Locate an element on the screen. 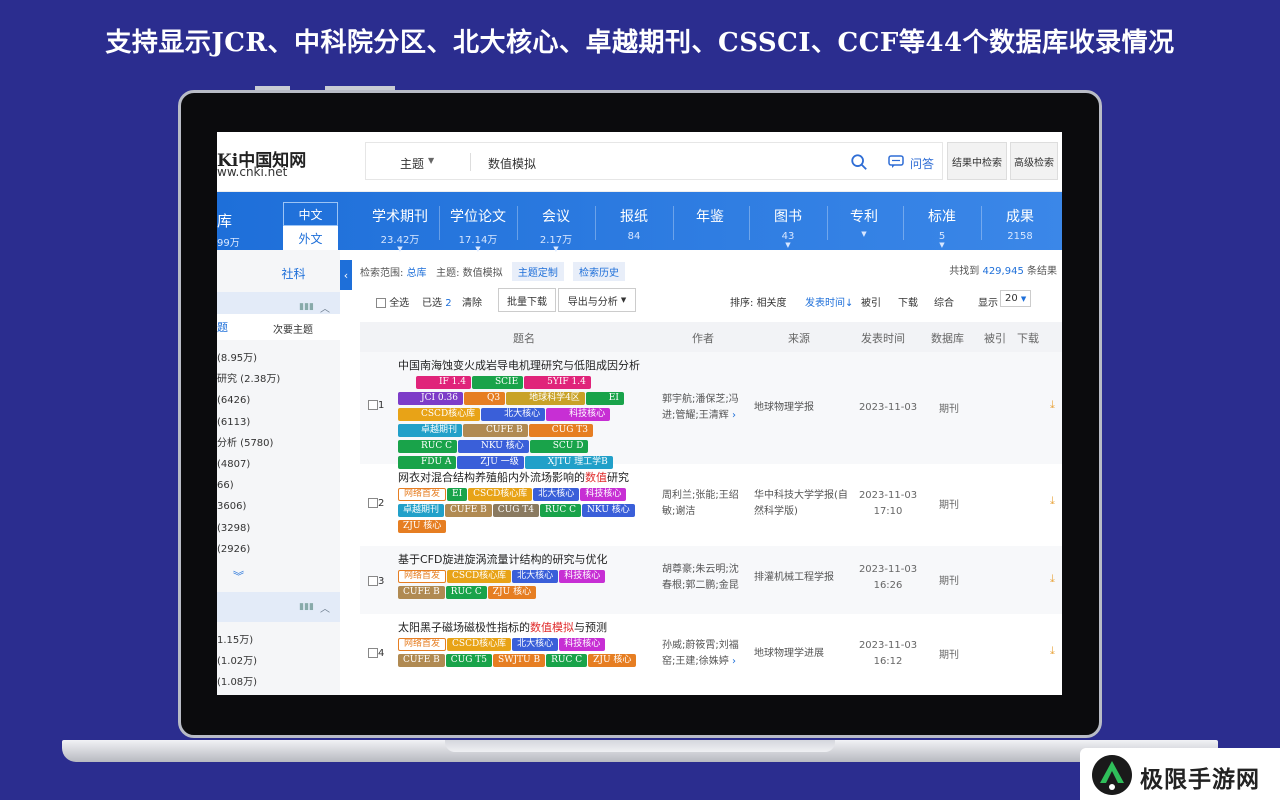  list-item: (1.02万) is located at coordinates (237, 661).